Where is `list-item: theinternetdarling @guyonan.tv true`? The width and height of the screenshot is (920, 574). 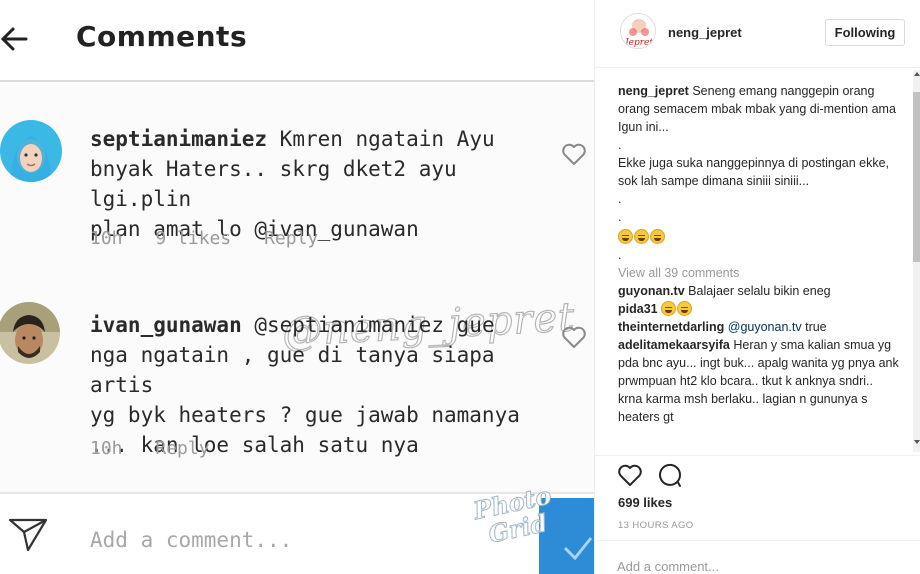
list-item: theinternetdarling @guyonan.tv true is located at coordinates (759, 327).